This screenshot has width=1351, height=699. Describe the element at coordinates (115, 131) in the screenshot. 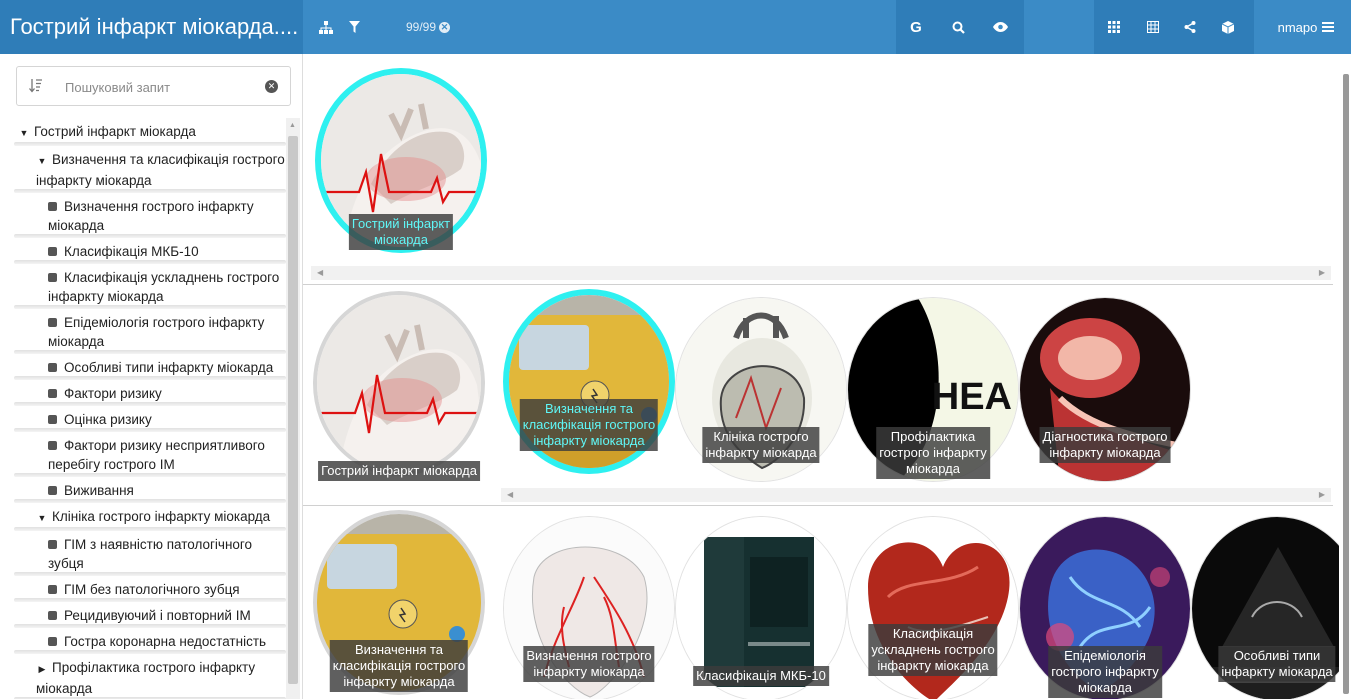

I see `tree-item-label: Гострий інфаркт міокарда` at that location.